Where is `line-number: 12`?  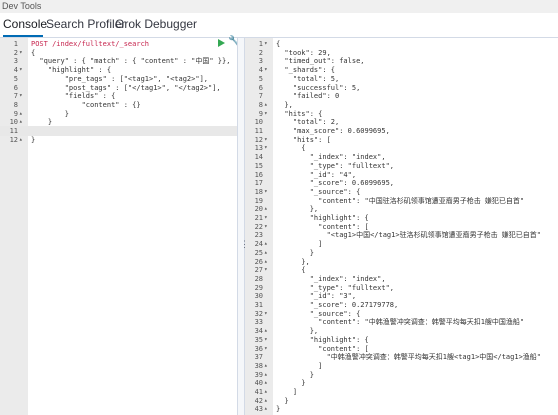
line-number: 12 is located at coordinates (13, 139).